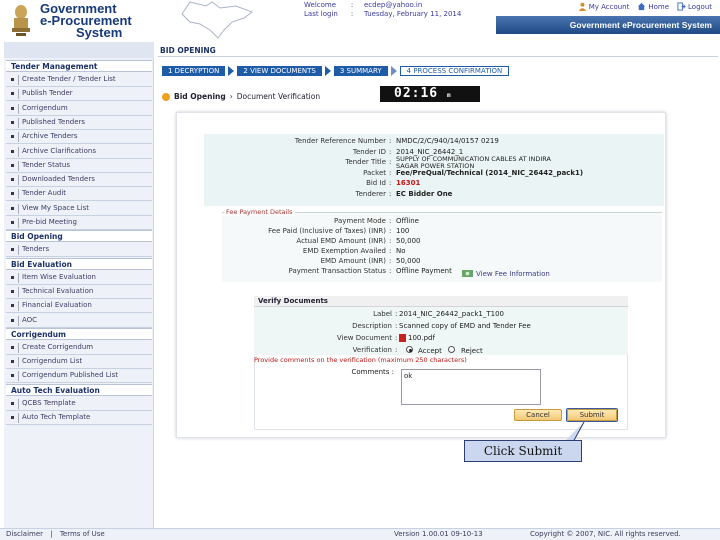 The width and height of the screenshot is (720, 540). I want to click on field-label: Tenderer, so click(371, 193).